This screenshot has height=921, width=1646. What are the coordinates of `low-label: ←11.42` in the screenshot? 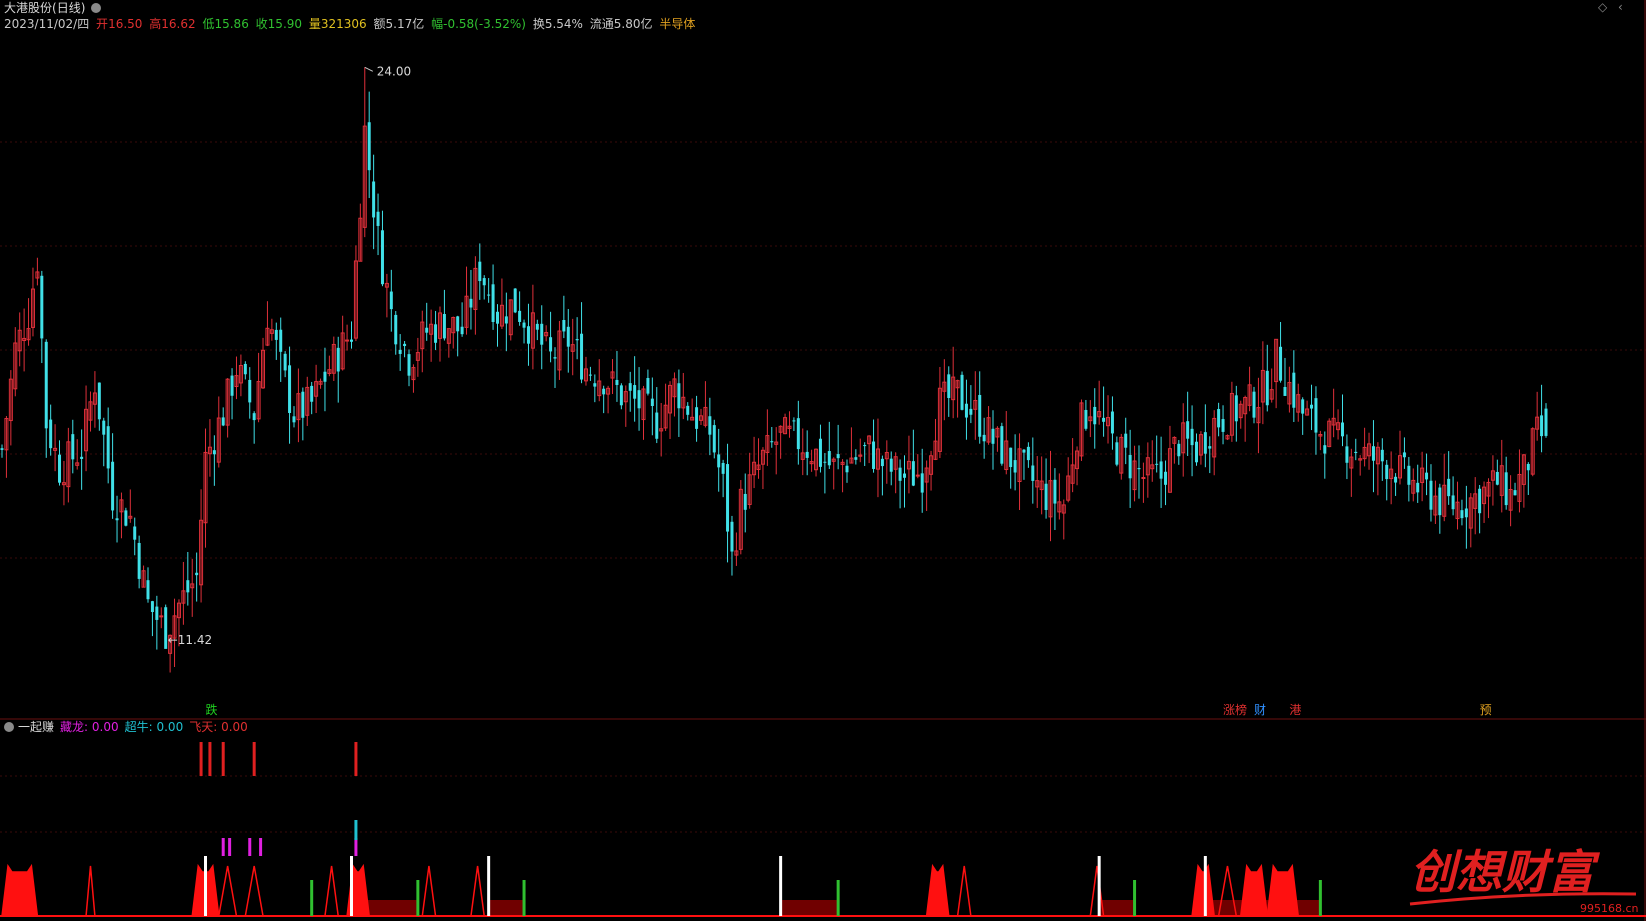 It's located at (190, 640).